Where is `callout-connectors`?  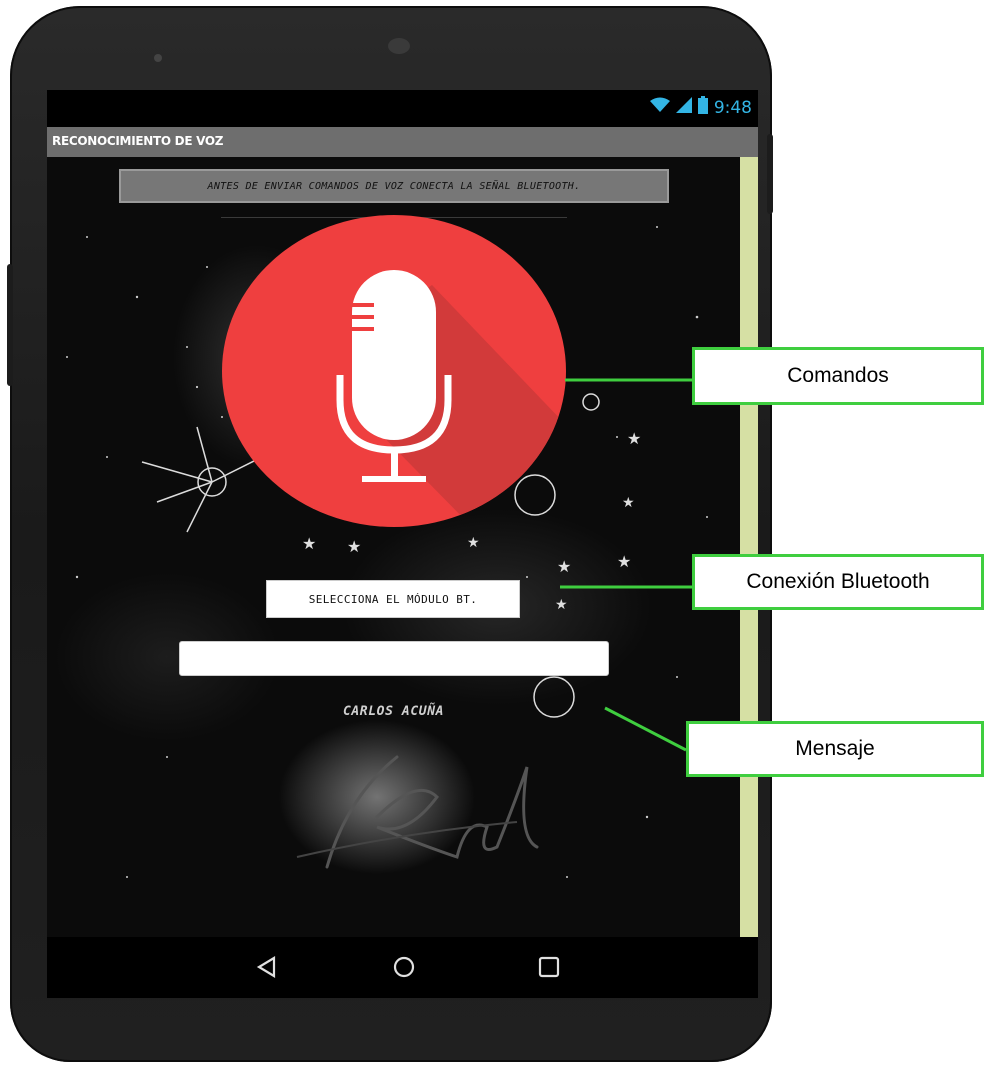 callout-connectors is located at coordinates (626, 565).